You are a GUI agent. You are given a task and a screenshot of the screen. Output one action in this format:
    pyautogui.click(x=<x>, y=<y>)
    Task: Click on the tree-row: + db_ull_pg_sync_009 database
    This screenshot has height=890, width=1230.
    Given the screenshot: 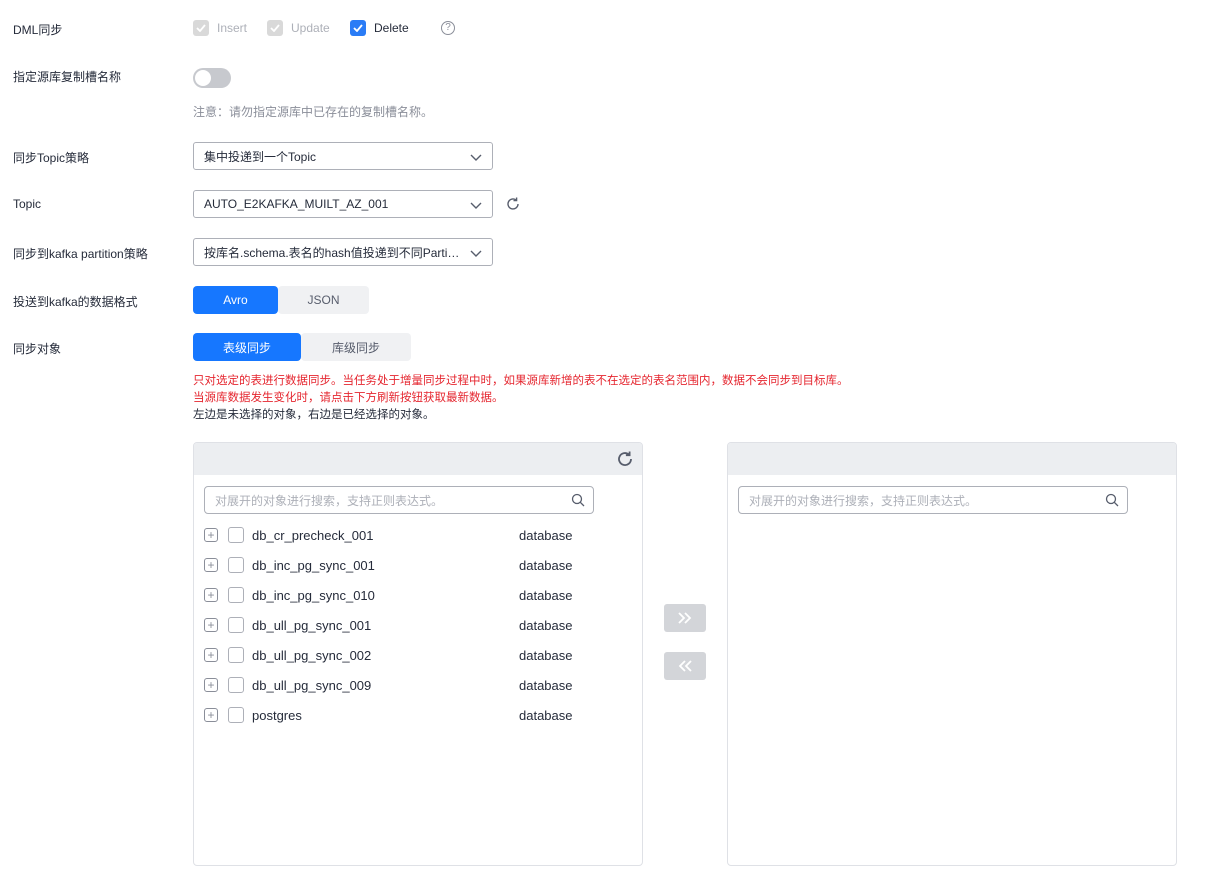 What is the action you would take?
    pyautogui.click(x=414, y=685)
    